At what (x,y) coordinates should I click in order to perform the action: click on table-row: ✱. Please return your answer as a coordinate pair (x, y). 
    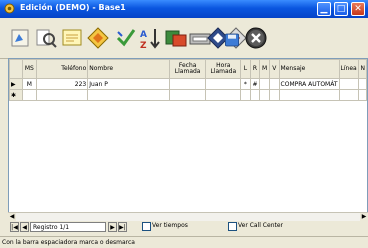
    Looking at the image, I should click on (188, 95).